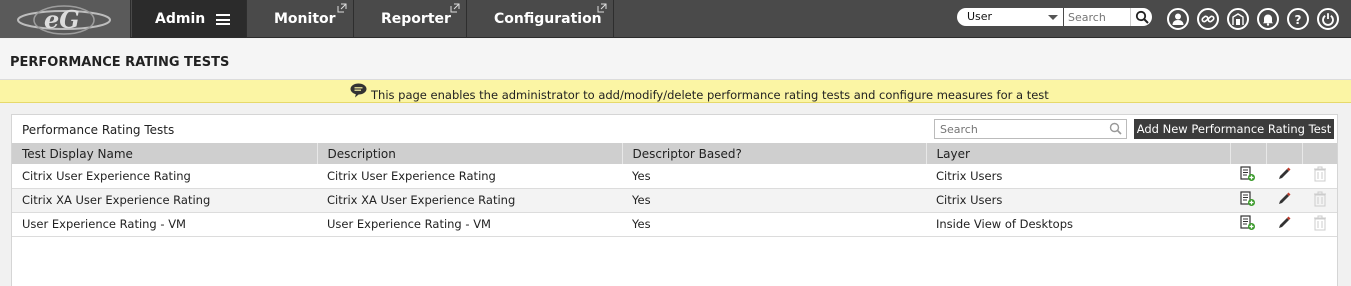  I want to click on eg-logo: eG, so click(65, 19).